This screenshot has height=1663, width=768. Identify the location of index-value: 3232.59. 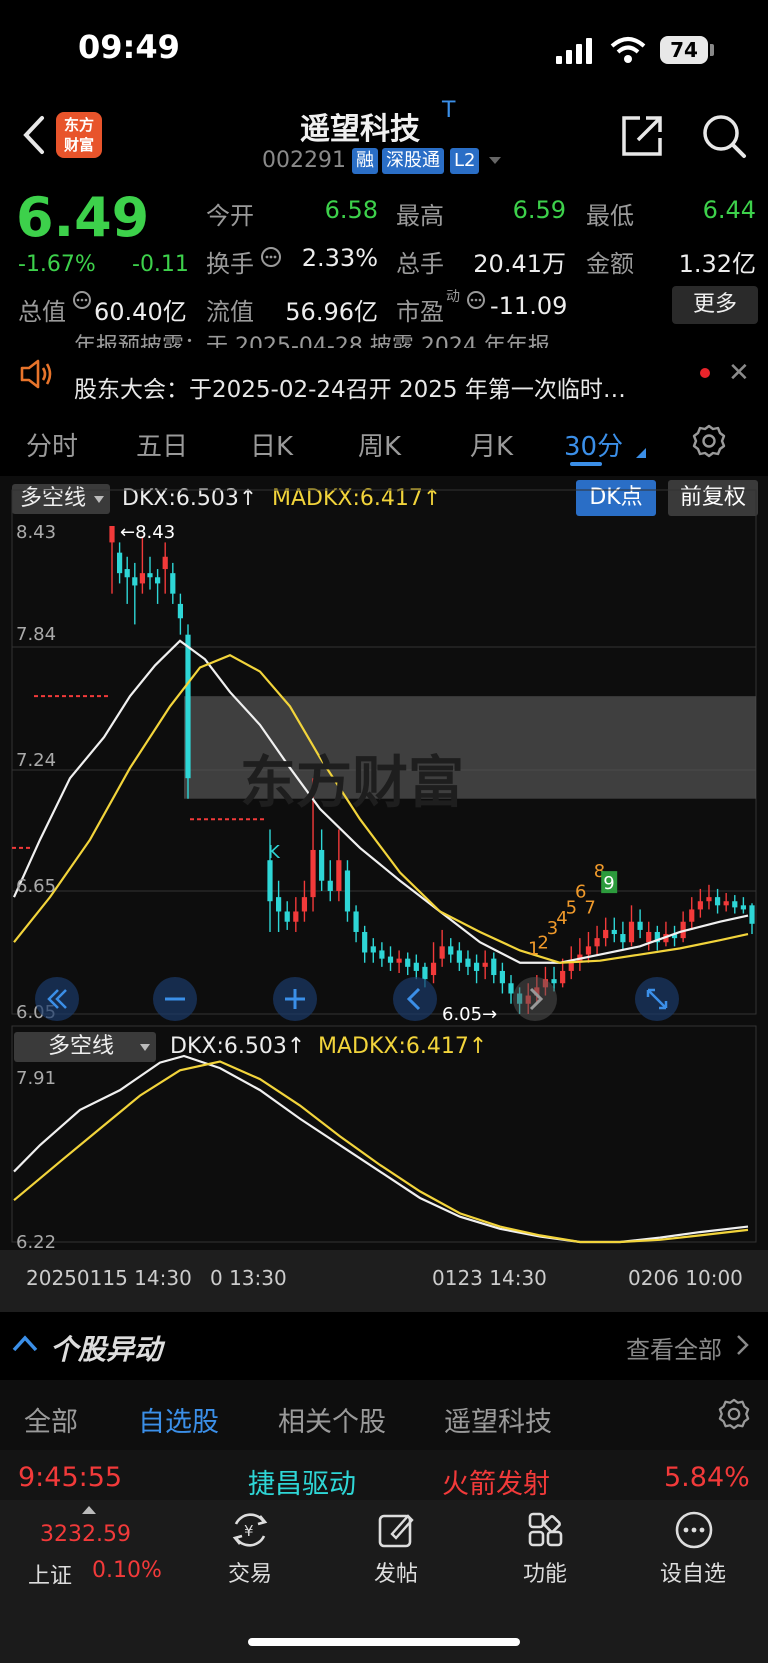
(85, 1534).